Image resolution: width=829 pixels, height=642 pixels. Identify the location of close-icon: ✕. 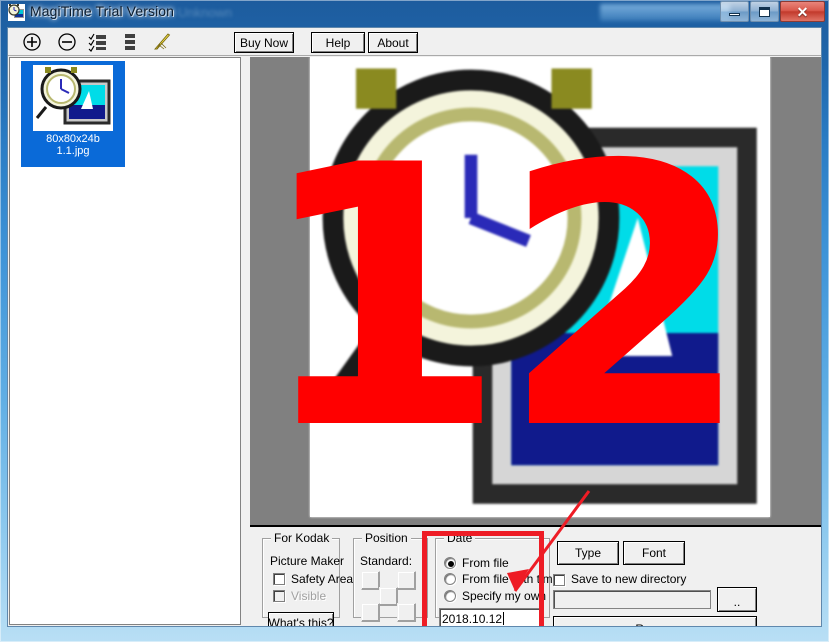
(802, 11).